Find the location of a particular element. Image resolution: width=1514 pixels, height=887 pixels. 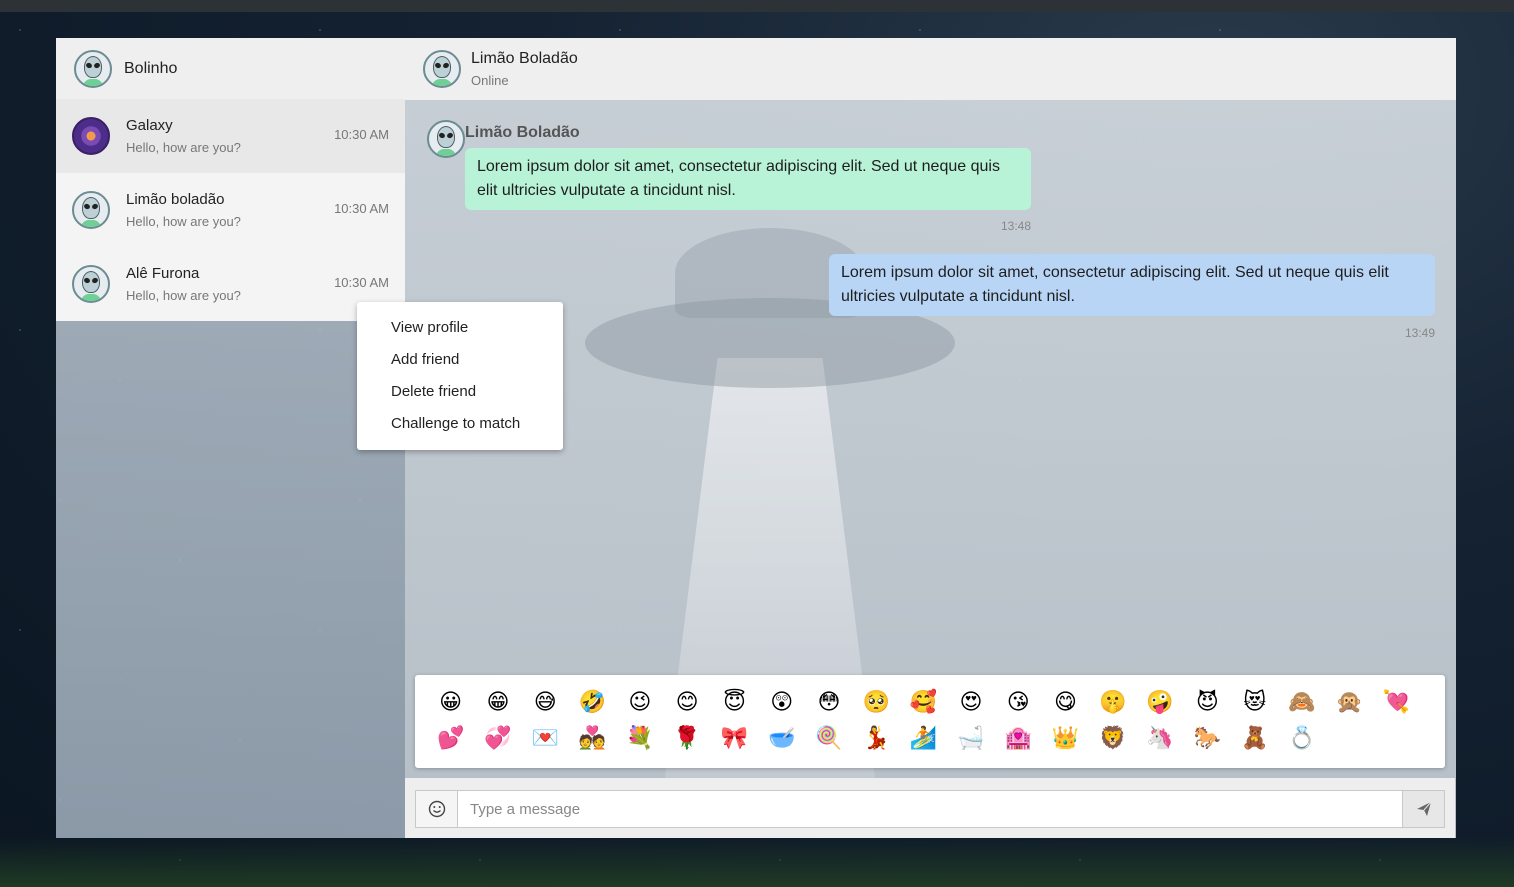

background-ground is located at coordinates (757, 862).